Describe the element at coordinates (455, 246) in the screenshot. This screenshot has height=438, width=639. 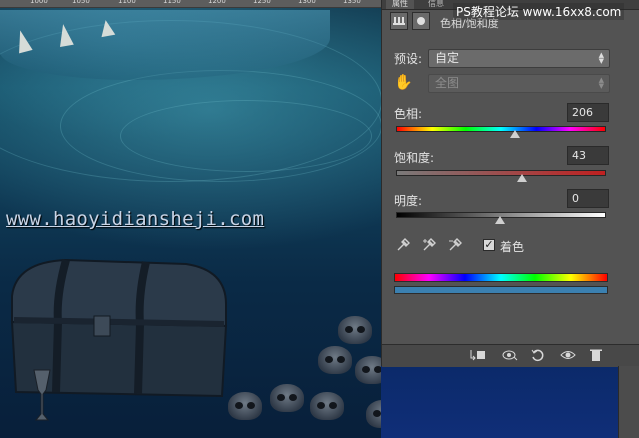
I see `eyedropper-minus-icon` at that location.